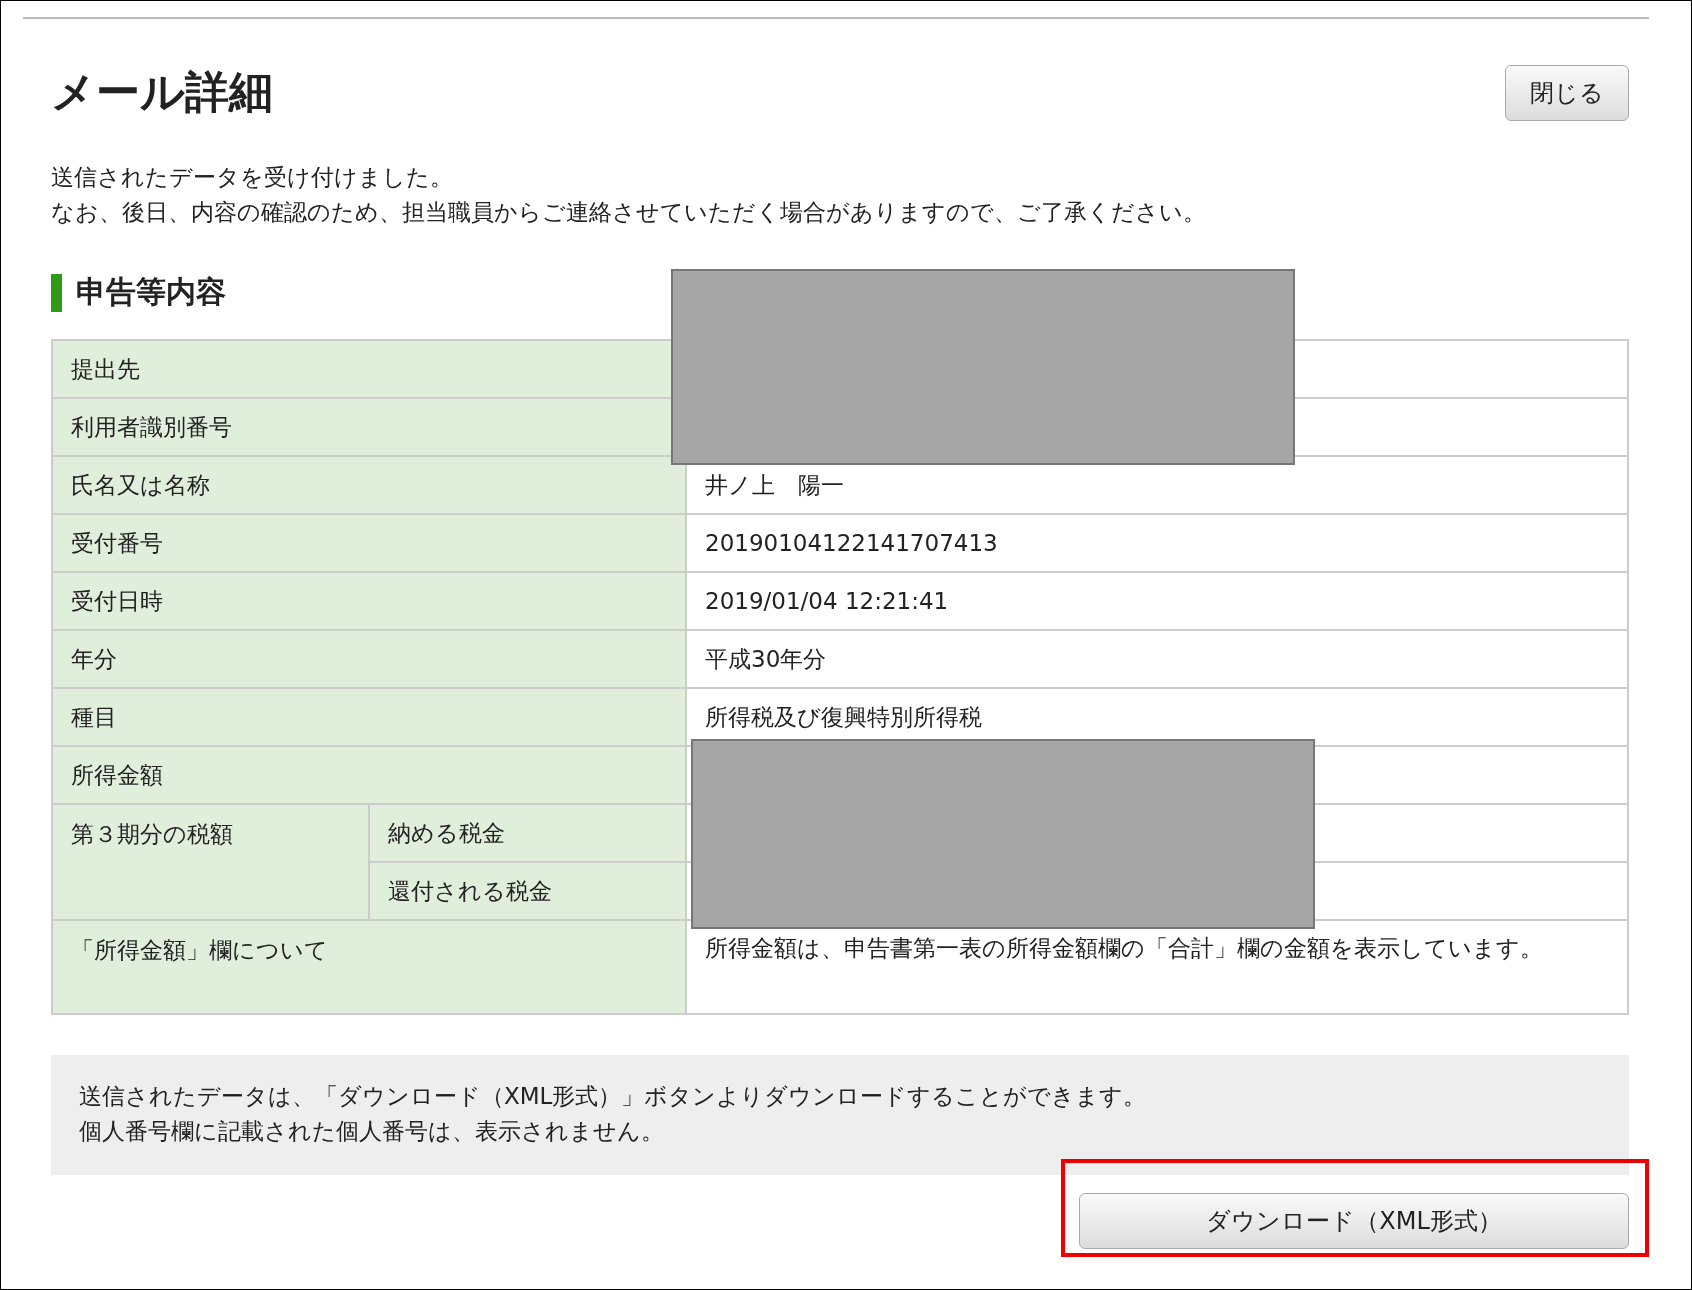 This screenshot has height=1290, width=1692. I want to click on message-text: 送信されたデータを受け付けました。, so click(252, 177).